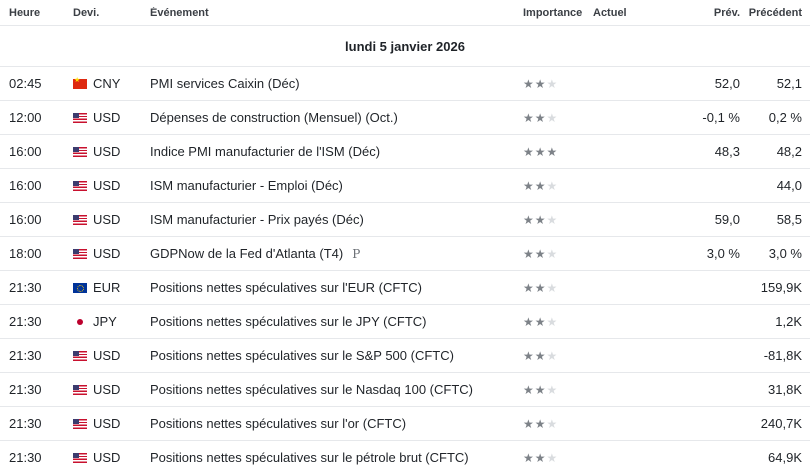 Image resolution: width=810 pixels, height=475 pixels. Describe the element at coordinates (336, 13) in the screenshot. I see `col-header-event: Événement` at that location.